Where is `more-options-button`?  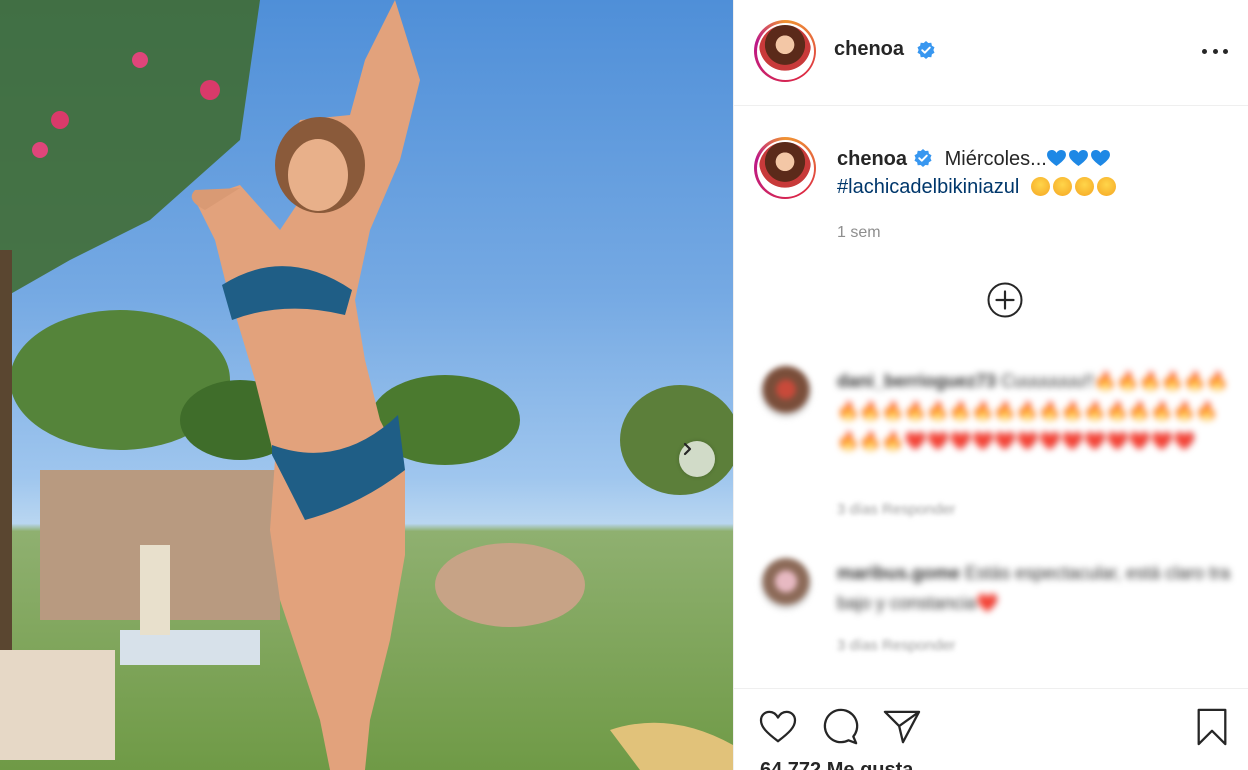
more-options-button is located at coordinates (1215, 51).